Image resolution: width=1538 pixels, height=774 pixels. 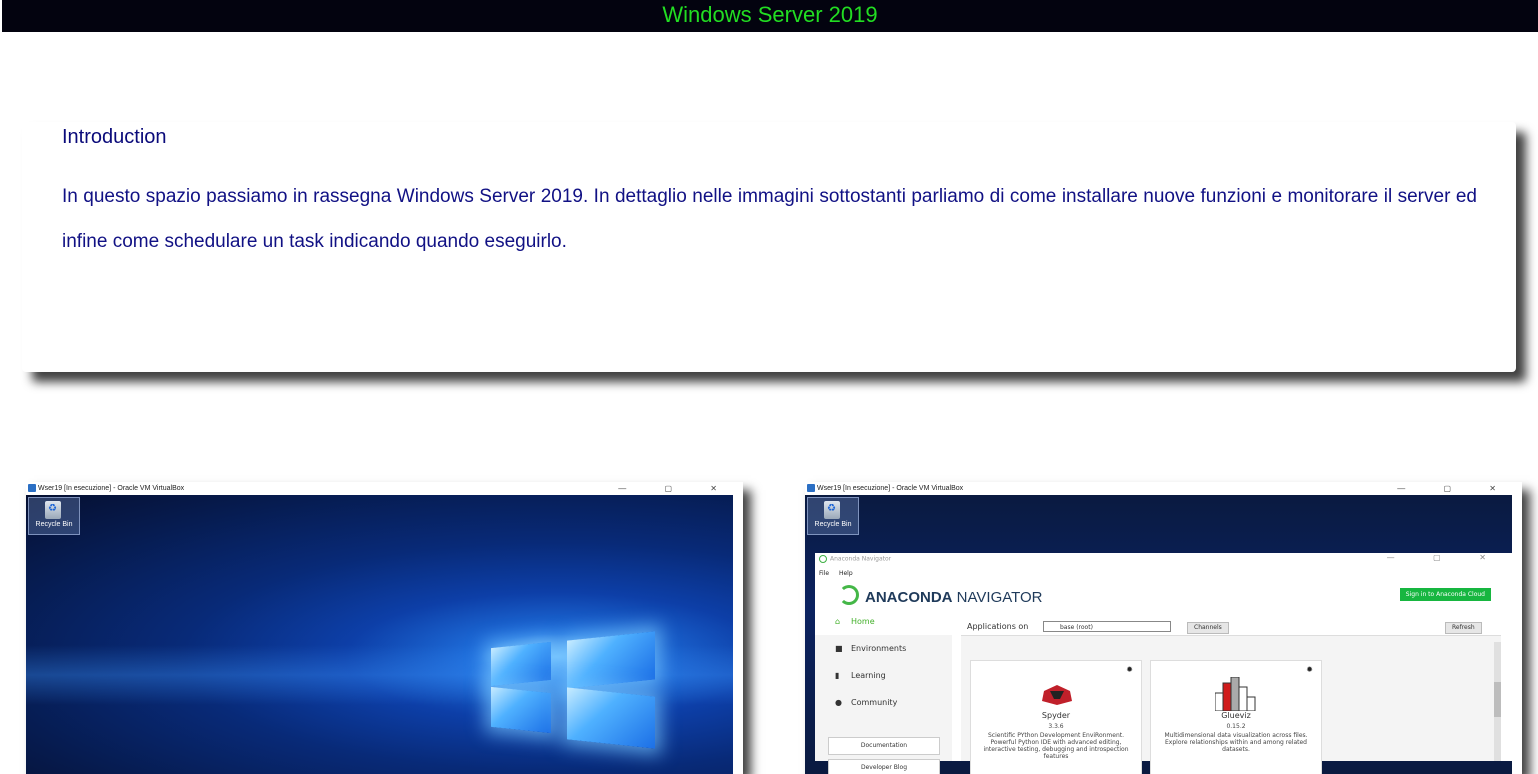 I want to click on sidebar-item-label: Home, so click(x=863, y=621).